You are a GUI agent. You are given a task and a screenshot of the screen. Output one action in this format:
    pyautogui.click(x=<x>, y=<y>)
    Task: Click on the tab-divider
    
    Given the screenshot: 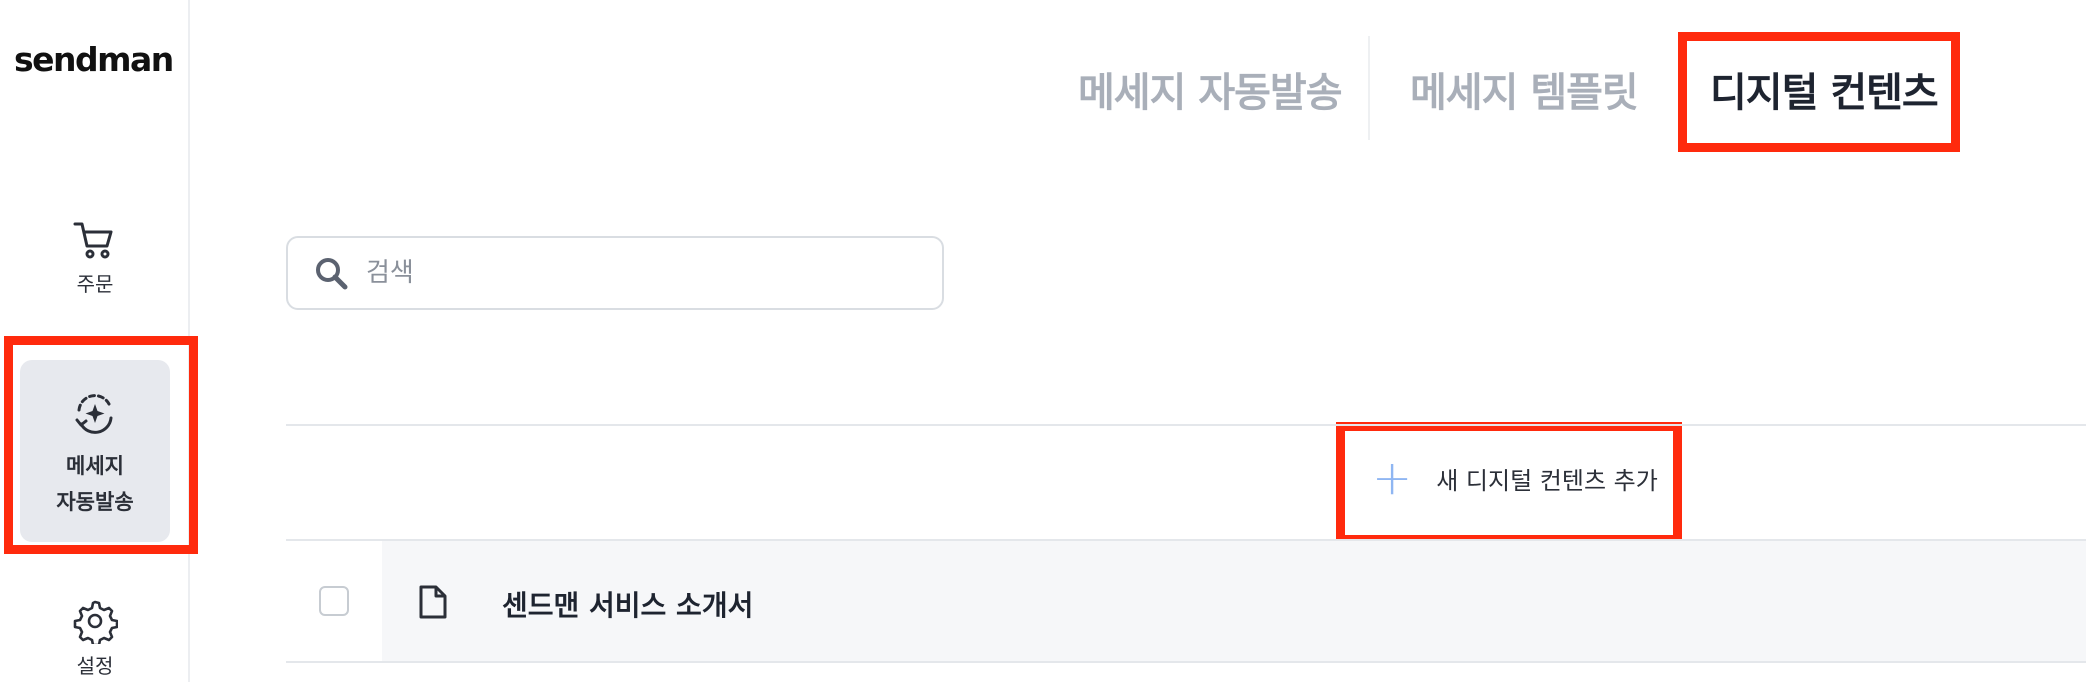 What is the action you would take?
    pyautogui.click(x=1369, y=88)
    